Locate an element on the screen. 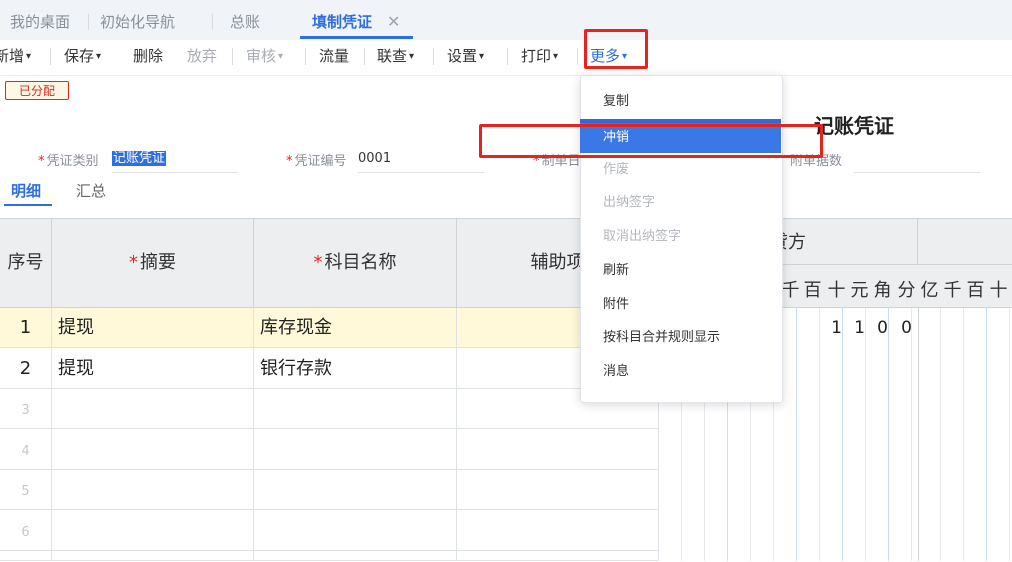  settings-button: 设置 ▾ is located at coordinates (465, 57).